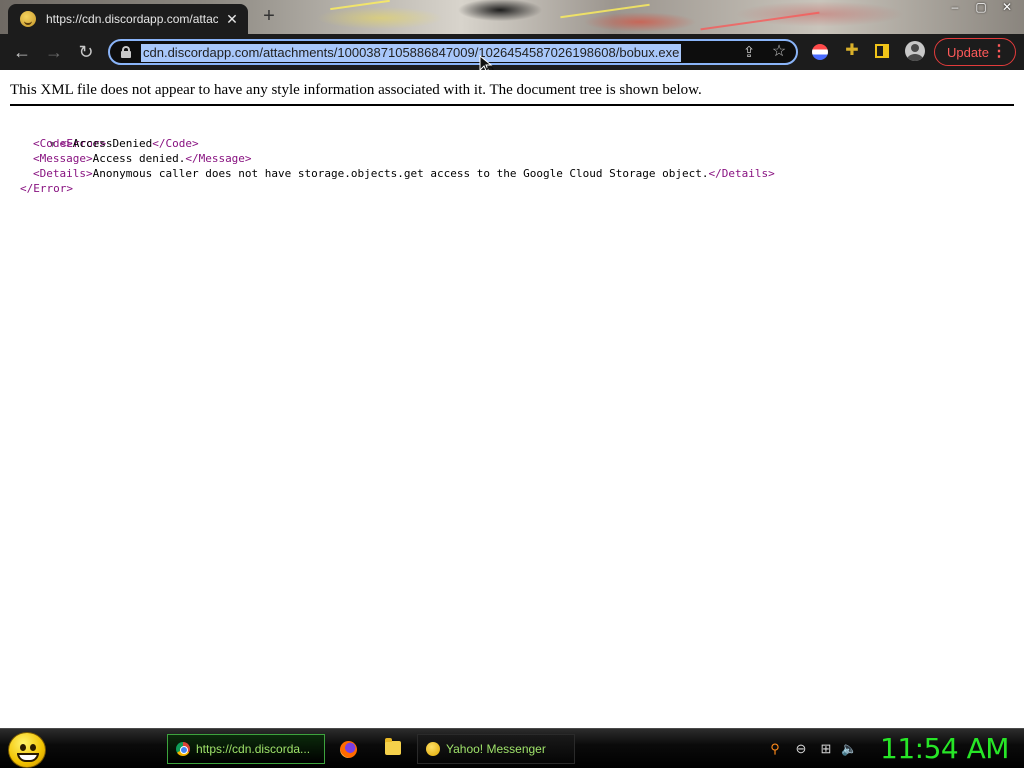 This screenshot has width=1024, height=768. I want to click on xml-root-open-line: ▼ <Error>, so click(392, 135).